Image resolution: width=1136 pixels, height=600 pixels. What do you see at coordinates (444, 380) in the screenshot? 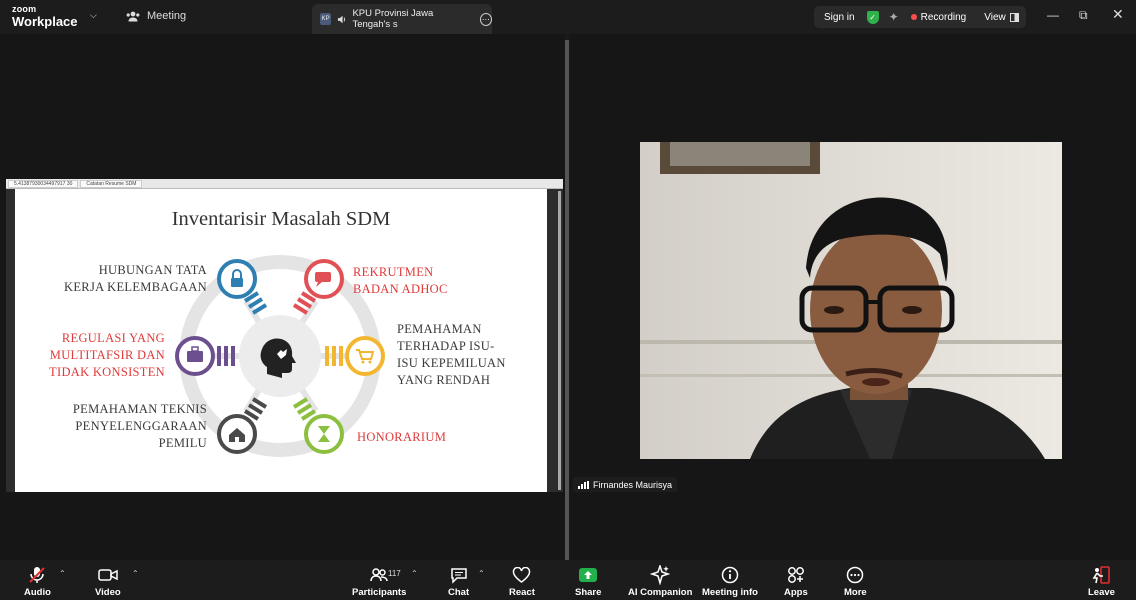
I see `label-line: YANG RENDAH` at bounding box center [444, 380].